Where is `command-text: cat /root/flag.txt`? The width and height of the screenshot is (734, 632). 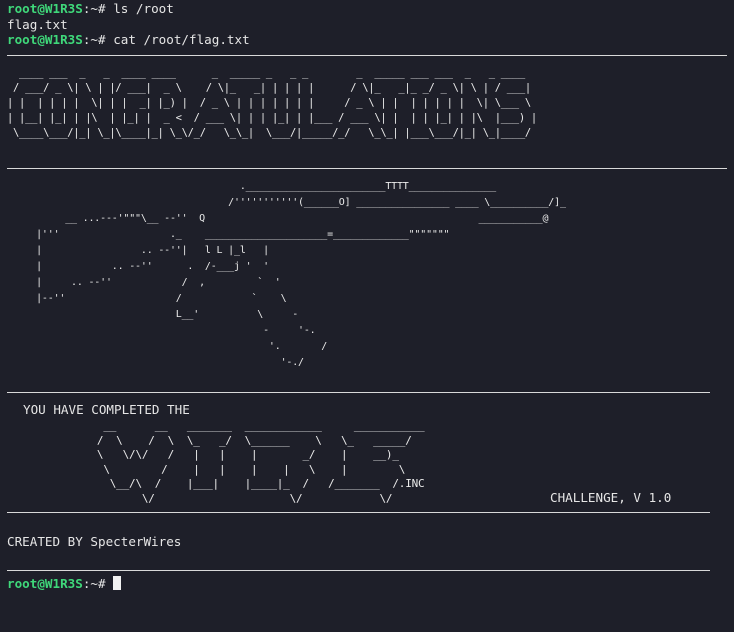
command-text: cat /root/flag.txt is located at coordinates (181, 40).